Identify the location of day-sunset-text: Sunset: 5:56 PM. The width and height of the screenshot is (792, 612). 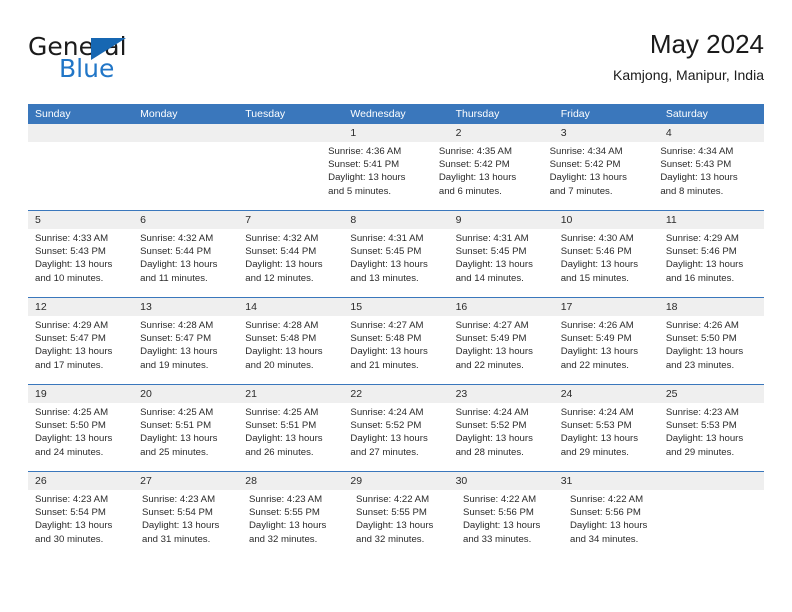
(605, 513).